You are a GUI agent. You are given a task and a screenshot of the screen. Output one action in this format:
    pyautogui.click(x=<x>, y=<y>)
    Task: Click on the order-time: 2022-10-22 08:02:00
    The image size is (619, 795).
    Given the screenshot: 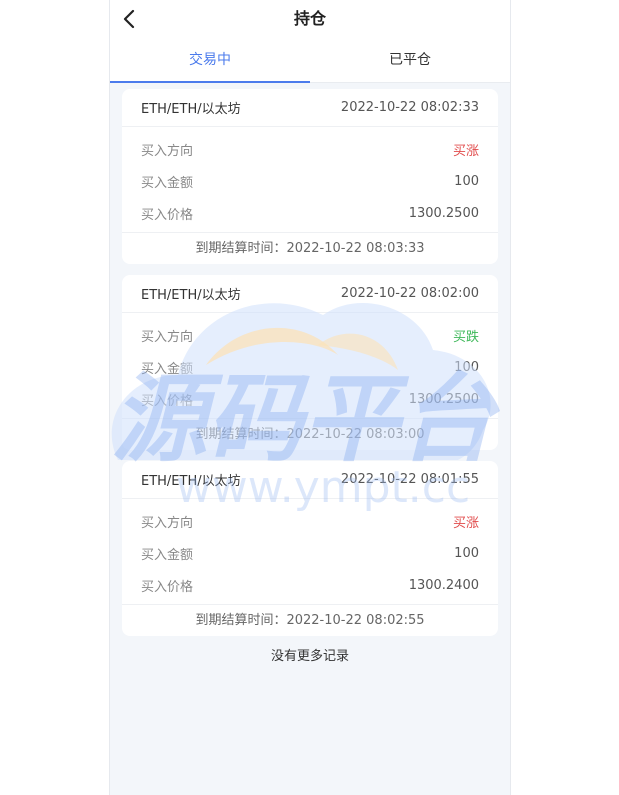 What is the action you would take?
    pyautogui.click(x=409, y=293)
    